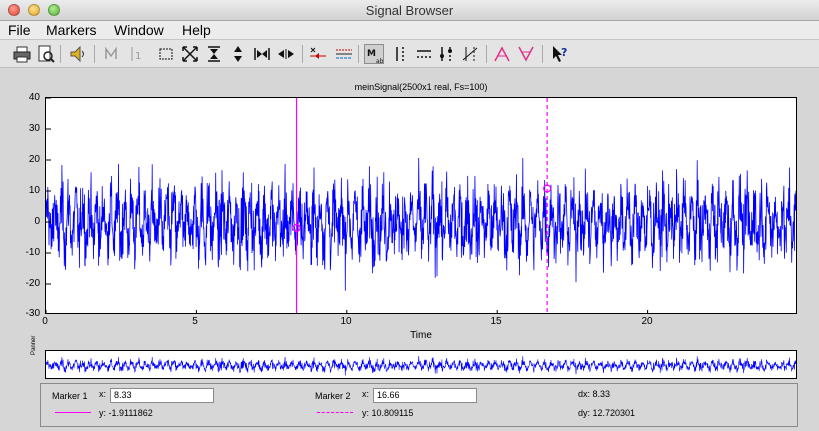 This screenshot has height=431, width=819. What do you see at coordinates (32, 252) in the screenshot?
I see `y-tick-label: -10` at bounding box center [32, 252].